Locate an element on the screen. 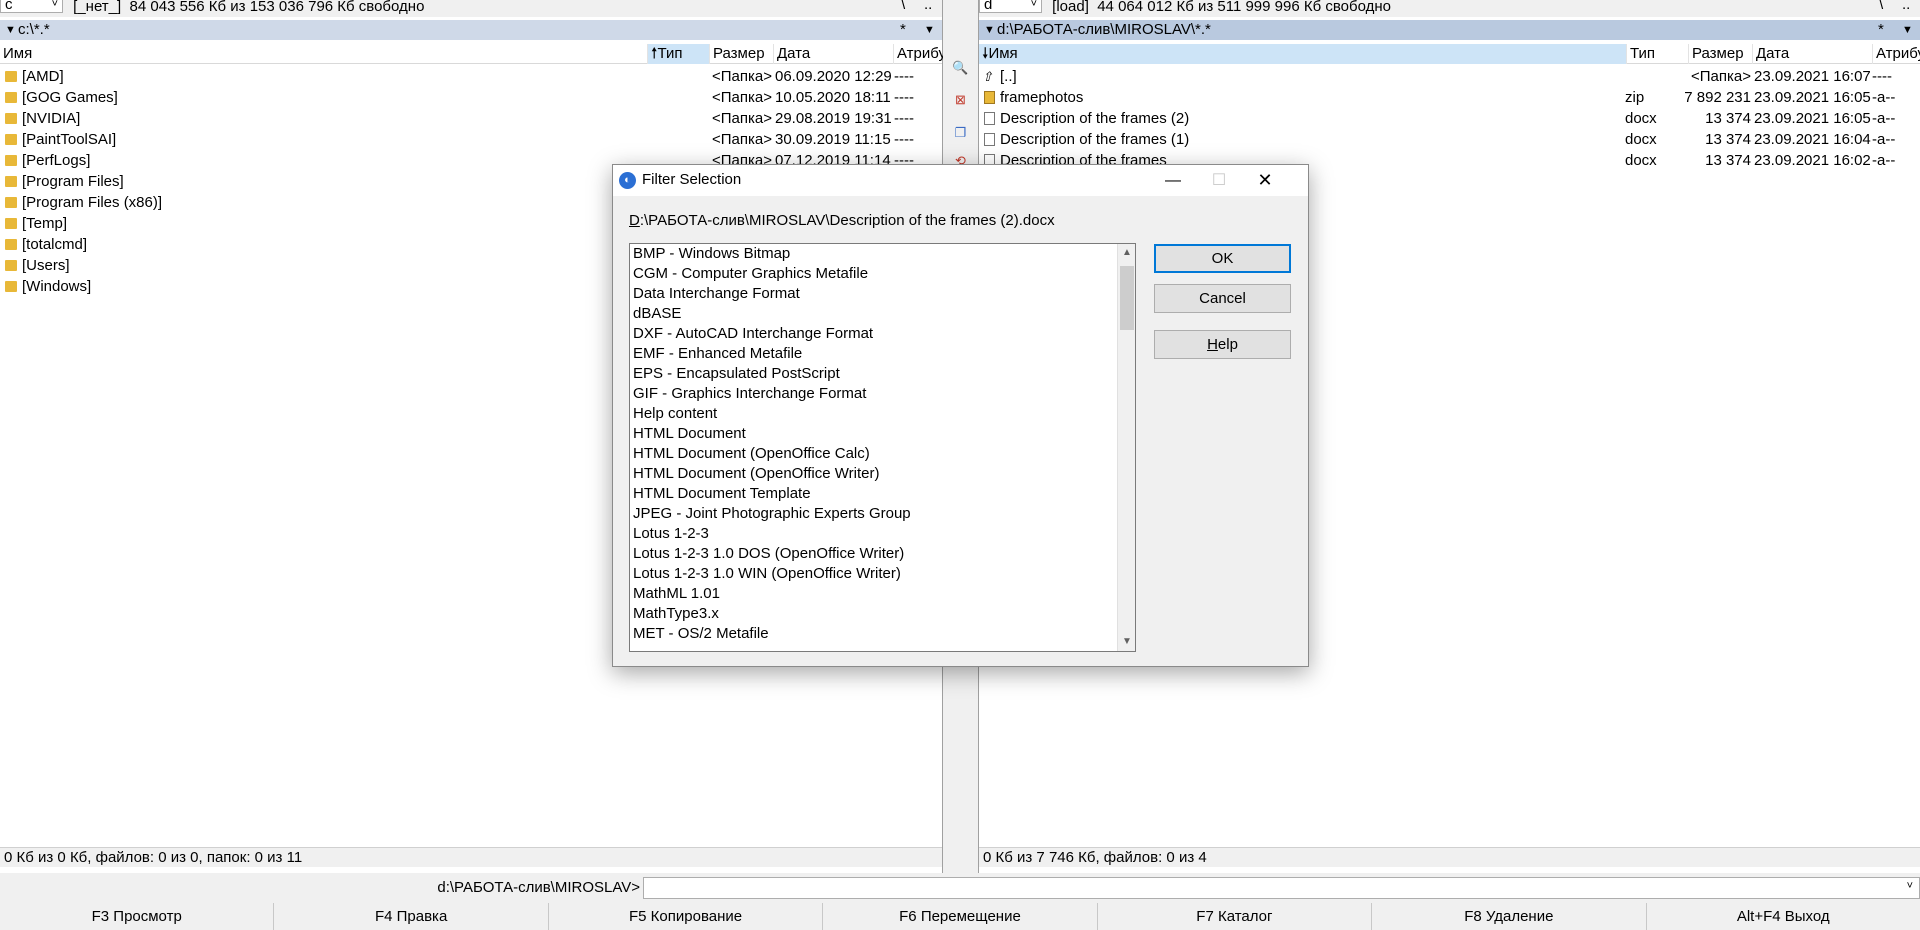 The height and width of the screenshot is (930, 1920). file-date: 23.09.2021 16:05 is located at coordinates (1812, 118).